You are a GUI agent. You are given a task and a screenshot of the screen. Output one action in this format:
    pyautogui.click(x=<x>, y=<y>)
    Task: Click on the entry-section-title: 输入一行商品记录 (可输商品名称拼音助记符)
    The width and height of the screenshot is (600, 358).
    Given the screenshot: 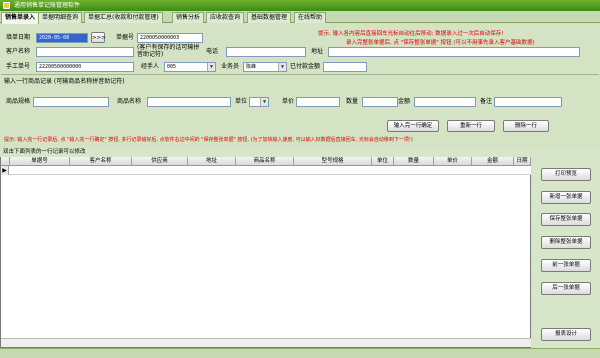 What is the action you would take?
    pyautogui.click(x=64, y=81)
    